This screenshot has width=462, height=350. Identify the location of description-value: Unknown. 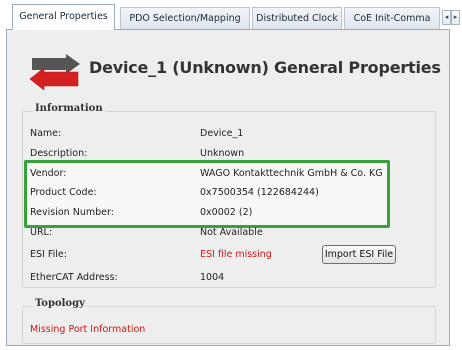
(222, 153).